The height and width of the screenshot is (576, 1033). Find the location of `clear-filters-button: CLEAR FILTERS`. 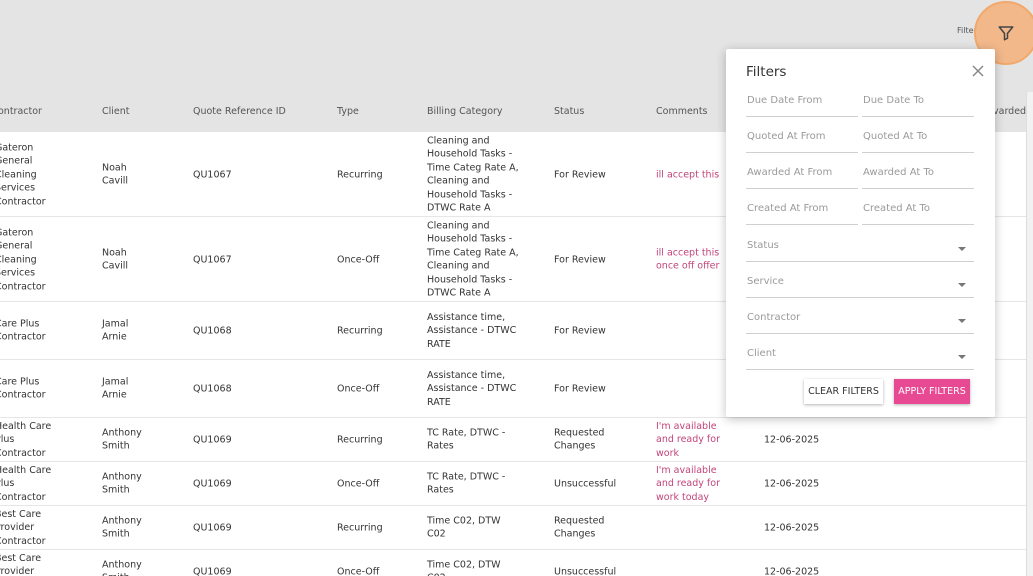

clear-filters-button: CLEAR FILTERS is located at coordinates (843, 391).